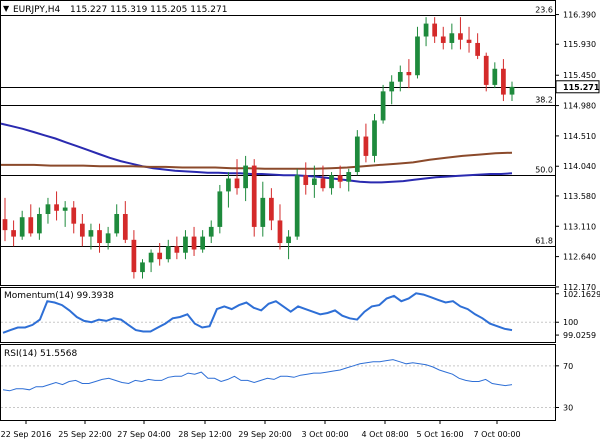 This screenshot has height=447, width=600. What do you see at coordinates (544, 170) in the screenshot?
I see `fib-level-label: 50.0` at bounding box center [544, 170].